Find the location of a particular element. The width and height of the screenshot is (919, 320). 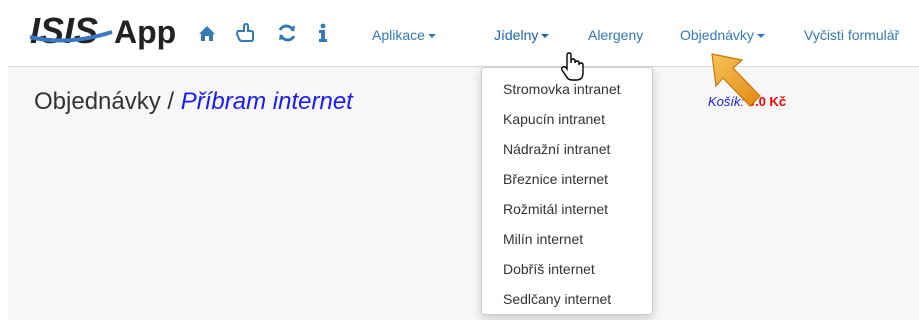

logo-mark: ISIS is located at coordinates (64, 30).